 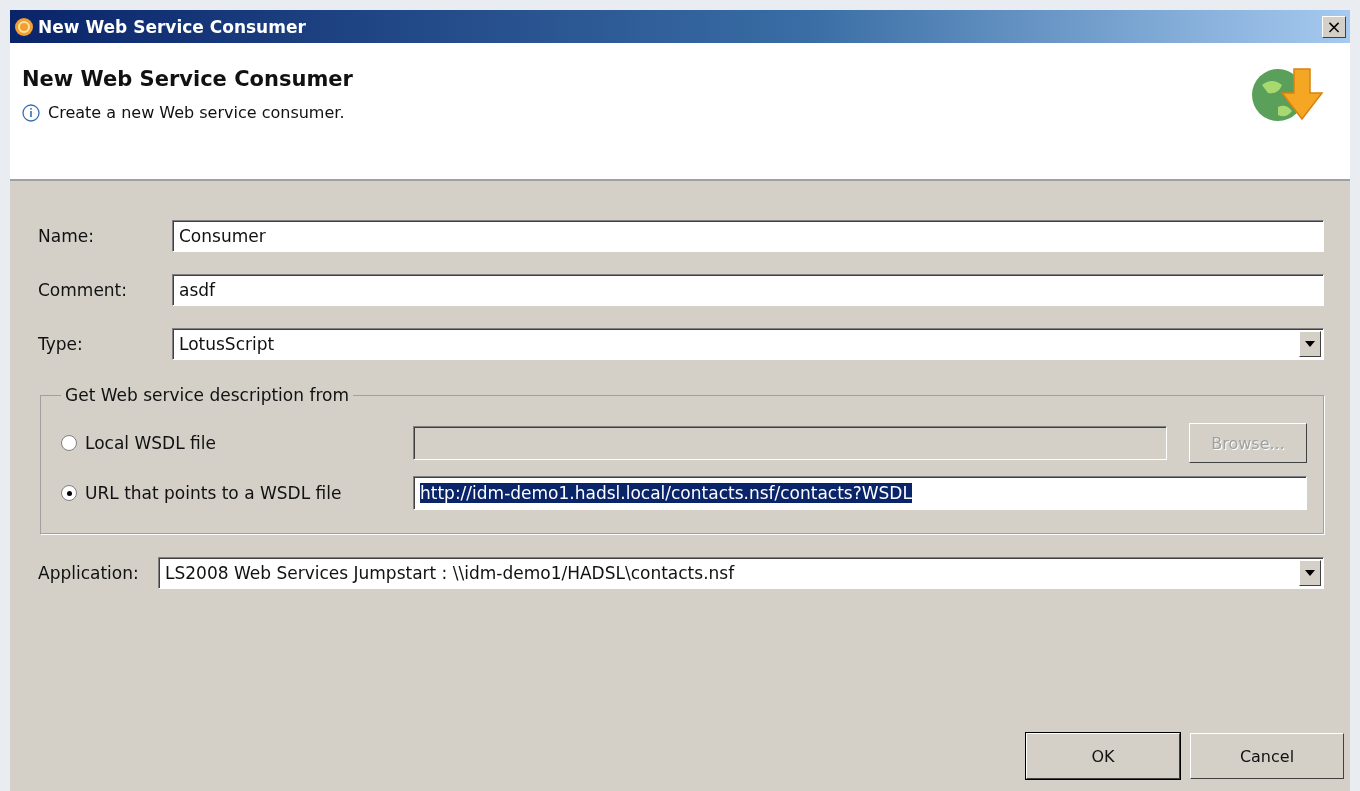 I want to click on app-icon, so click(x=24, y=26).